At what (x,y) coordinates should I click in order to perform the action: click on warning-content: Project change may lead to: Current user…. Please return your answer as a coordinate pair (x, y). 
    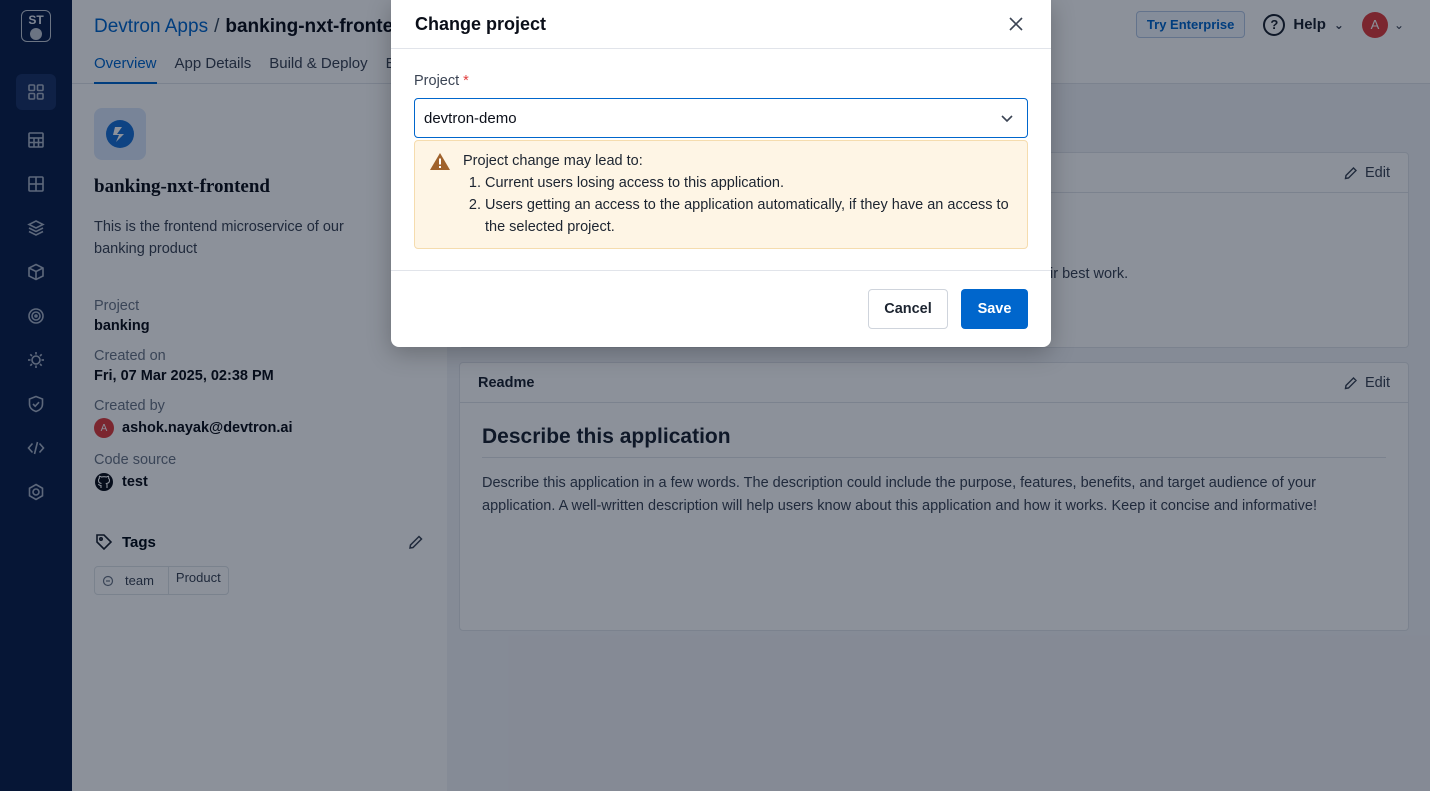
    Looking at the image, I should click on (738, 194).